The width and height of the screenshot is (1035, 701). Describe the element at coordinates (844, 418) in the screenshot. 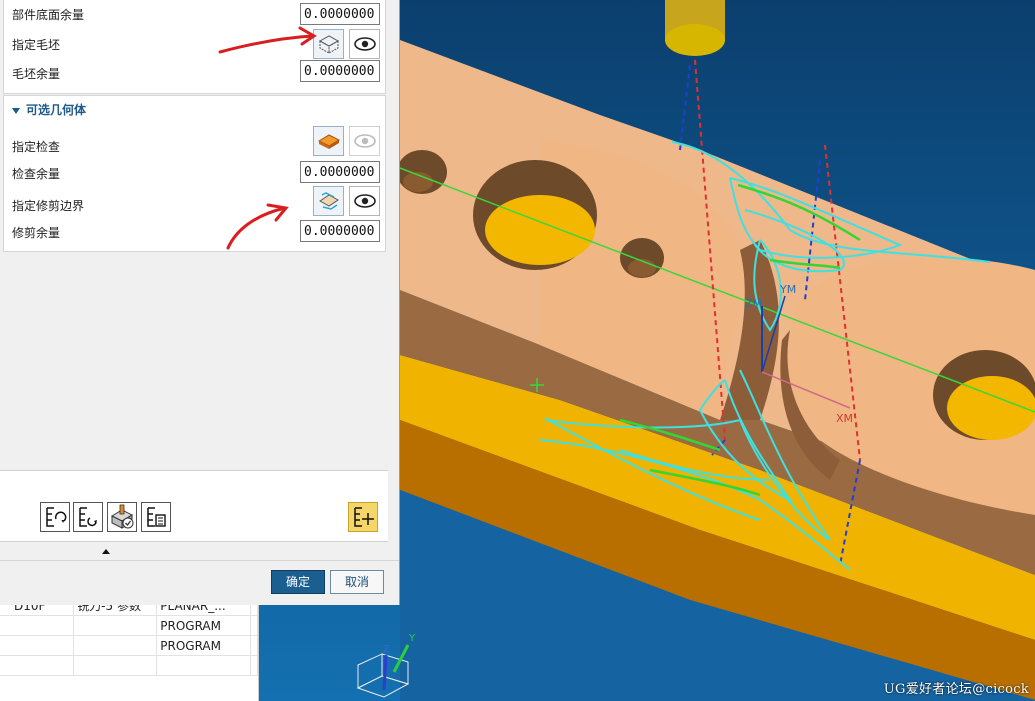

I see `wcs-xm-label: XM` at that location.